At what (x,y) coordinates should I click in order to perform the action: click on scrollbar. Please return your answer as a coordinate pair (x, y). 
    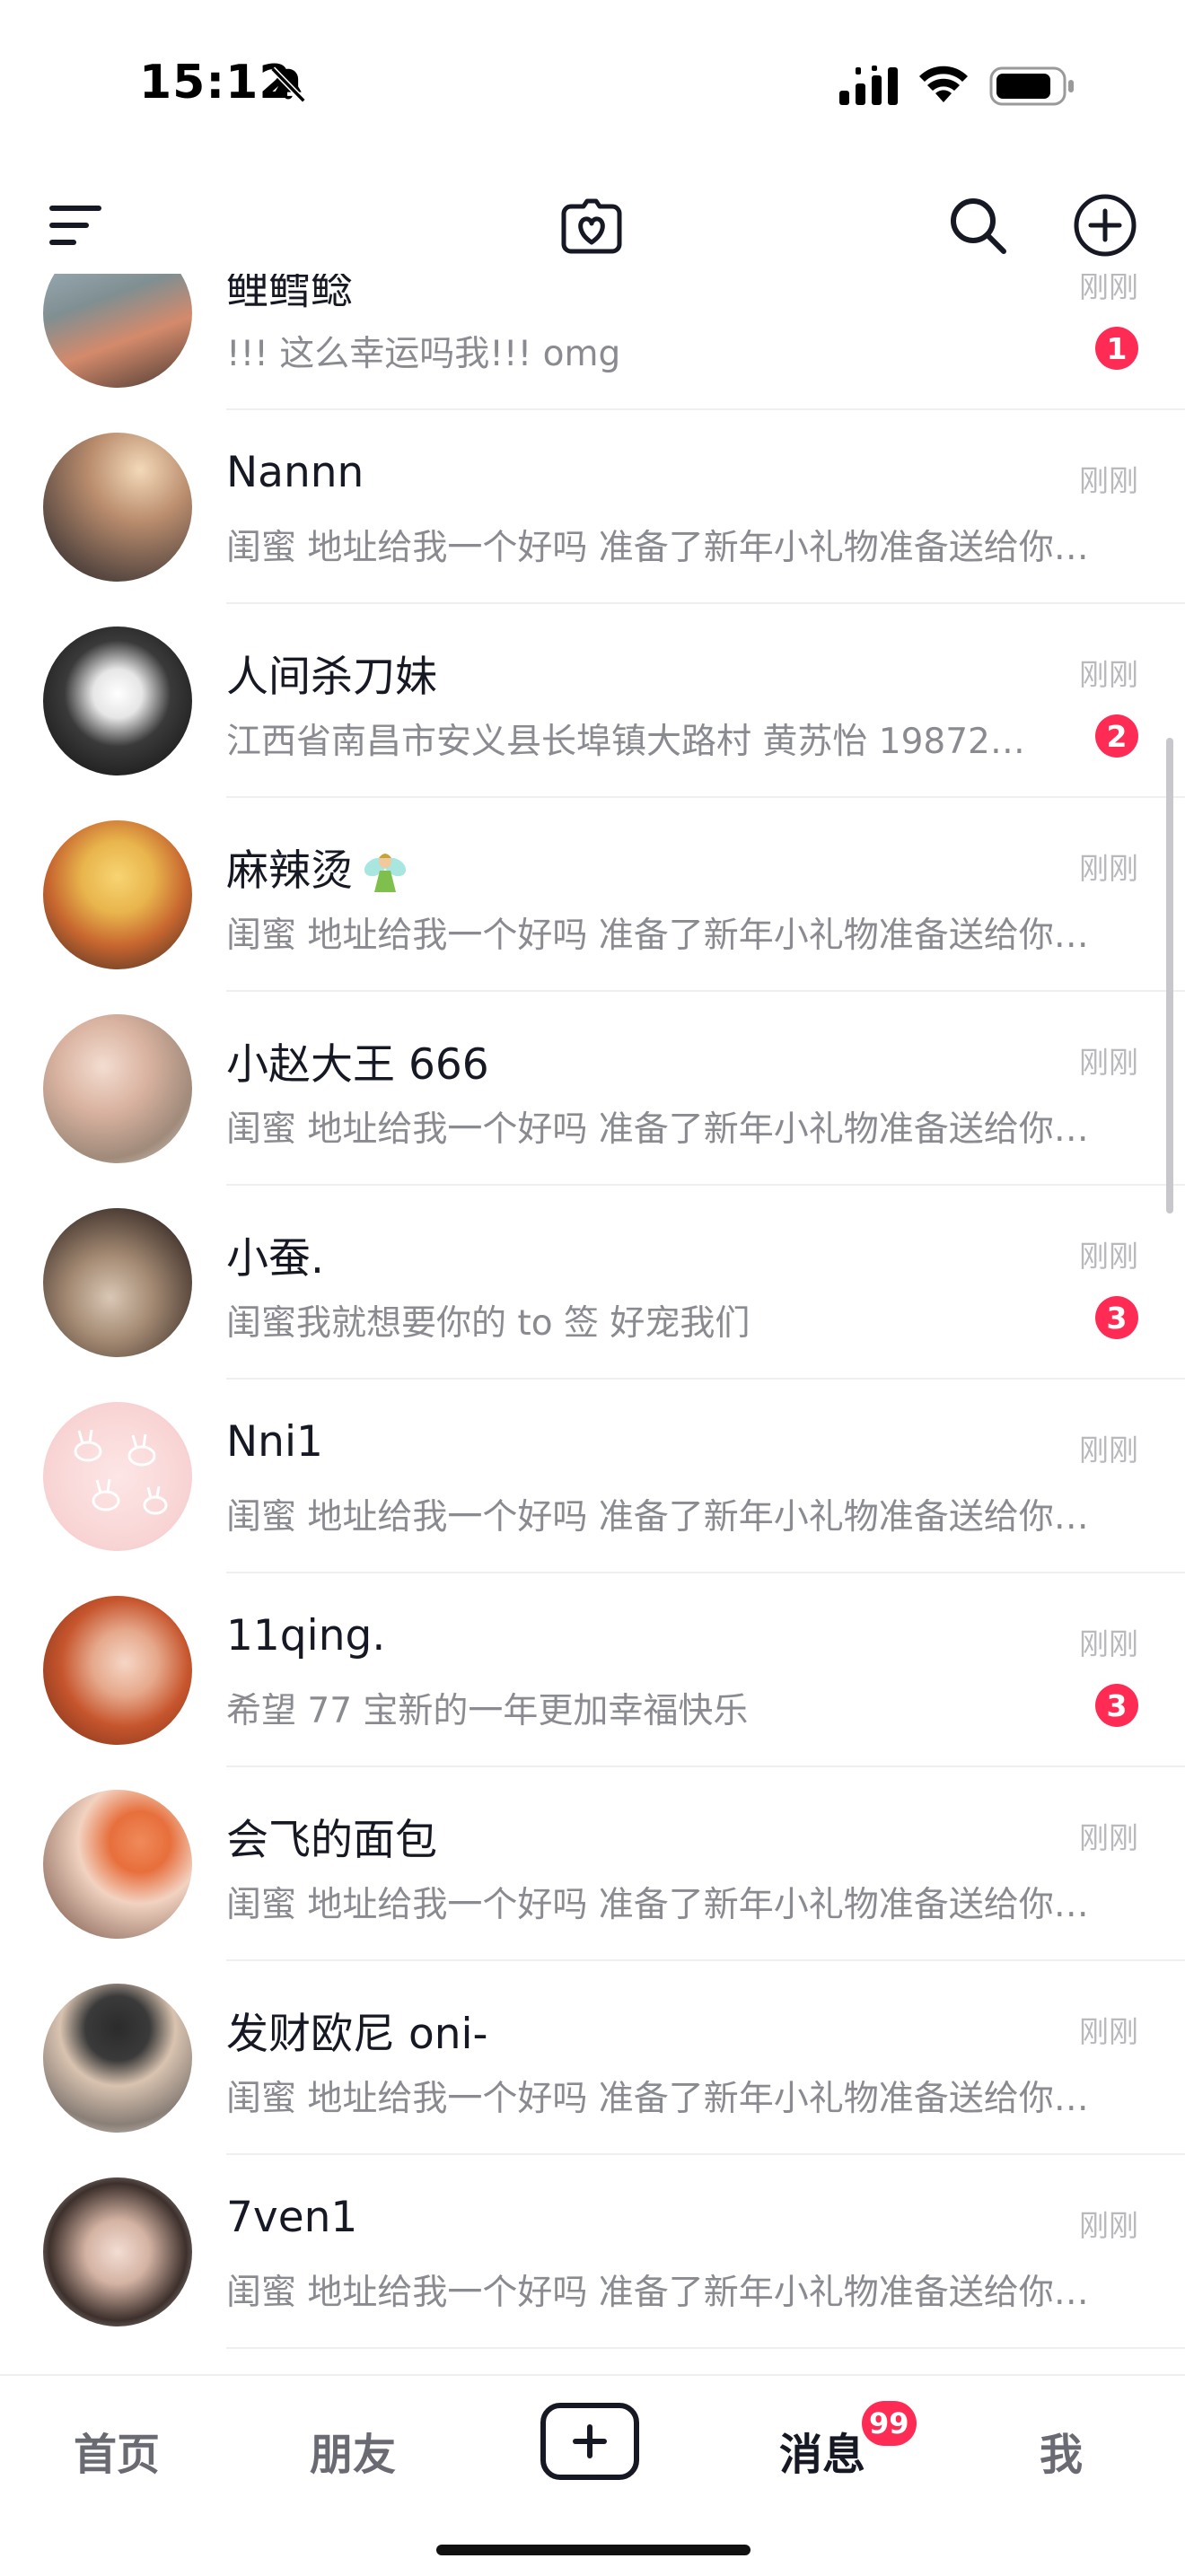
    Looking at the image, I should click on (1169, 976).